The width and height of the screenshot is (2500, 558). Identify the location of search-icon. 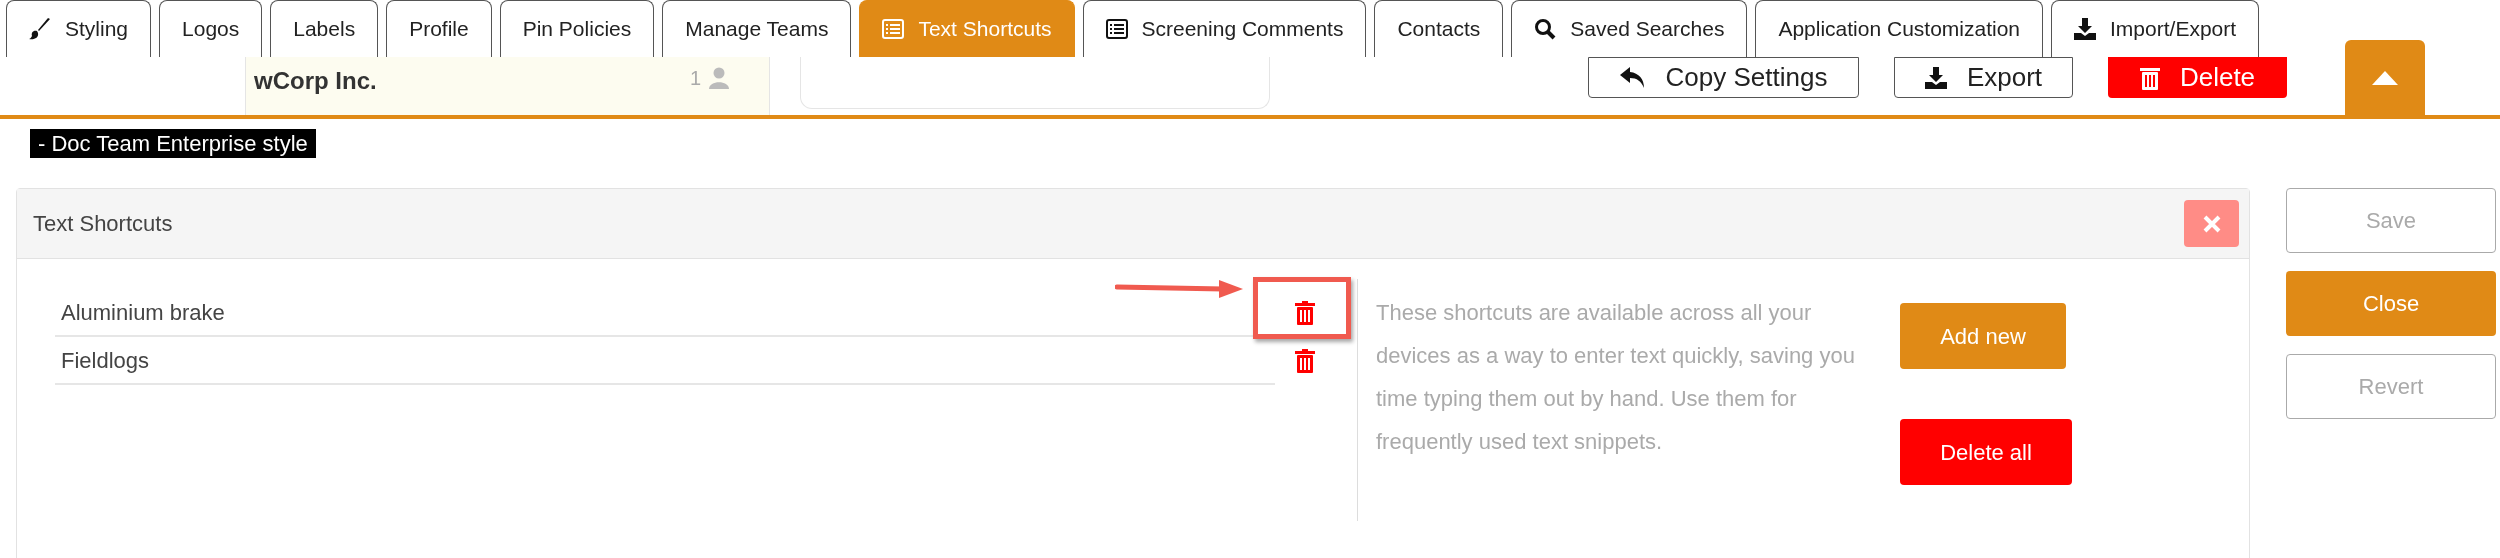
(1545, 29).